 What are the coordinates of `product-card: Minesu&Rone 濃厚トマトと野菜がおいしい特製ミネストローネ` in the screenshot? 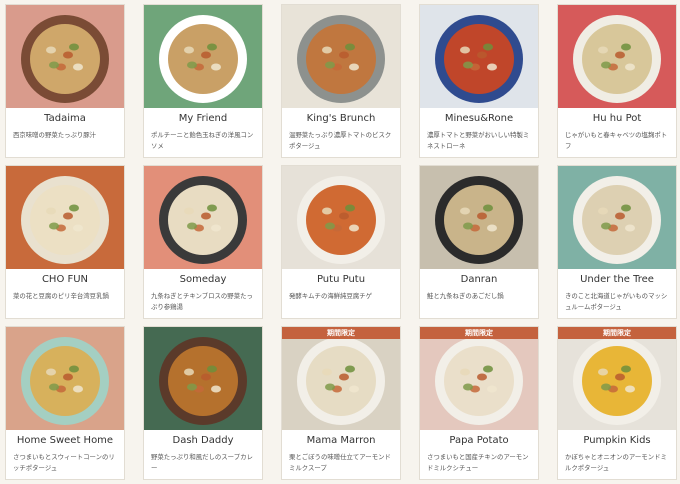 It's located at (479, 81).